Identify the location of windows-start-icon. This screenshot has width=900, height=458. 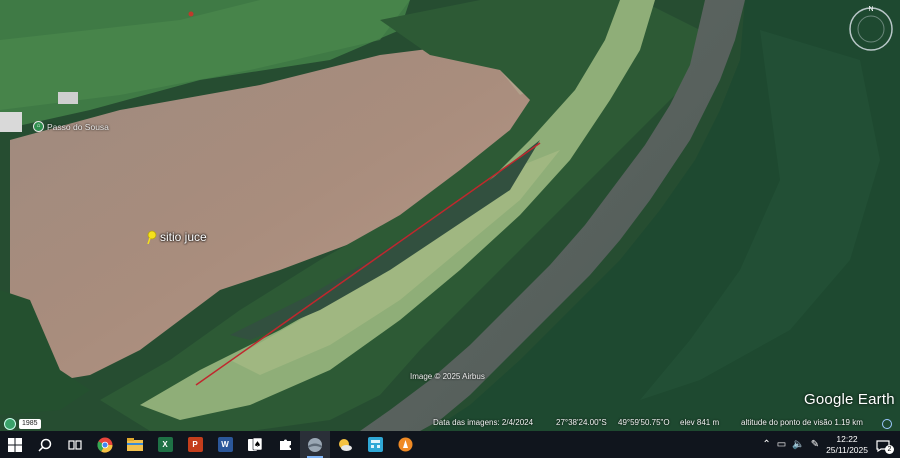
(15, 444).